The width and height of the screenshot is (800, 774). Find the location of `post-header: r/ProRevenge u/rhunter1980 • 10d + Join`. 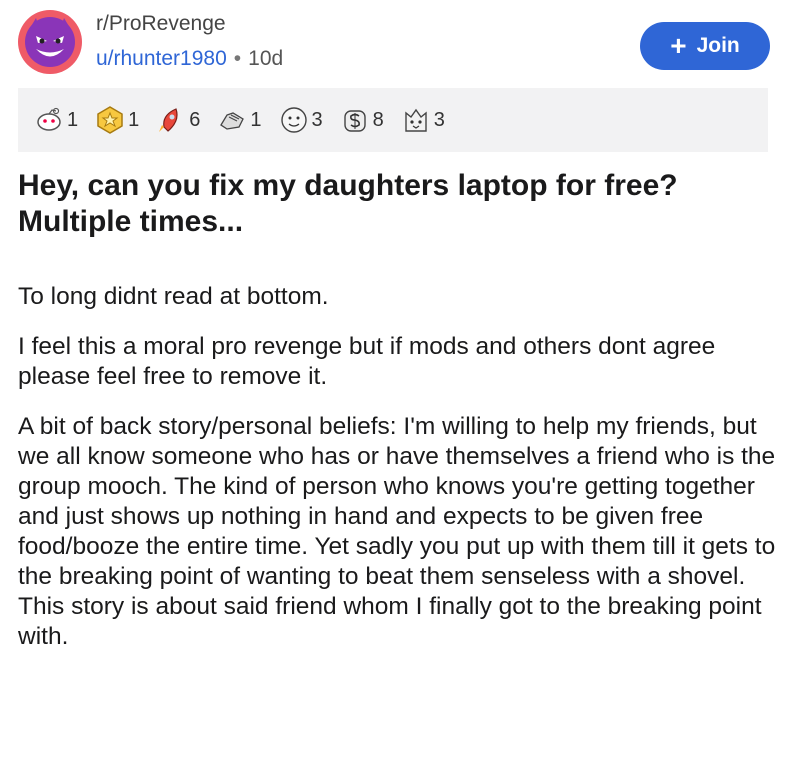

post-header: r/ProRevenge u/rhunter1980 • 10d + Join is located at coordinates (400, 44).